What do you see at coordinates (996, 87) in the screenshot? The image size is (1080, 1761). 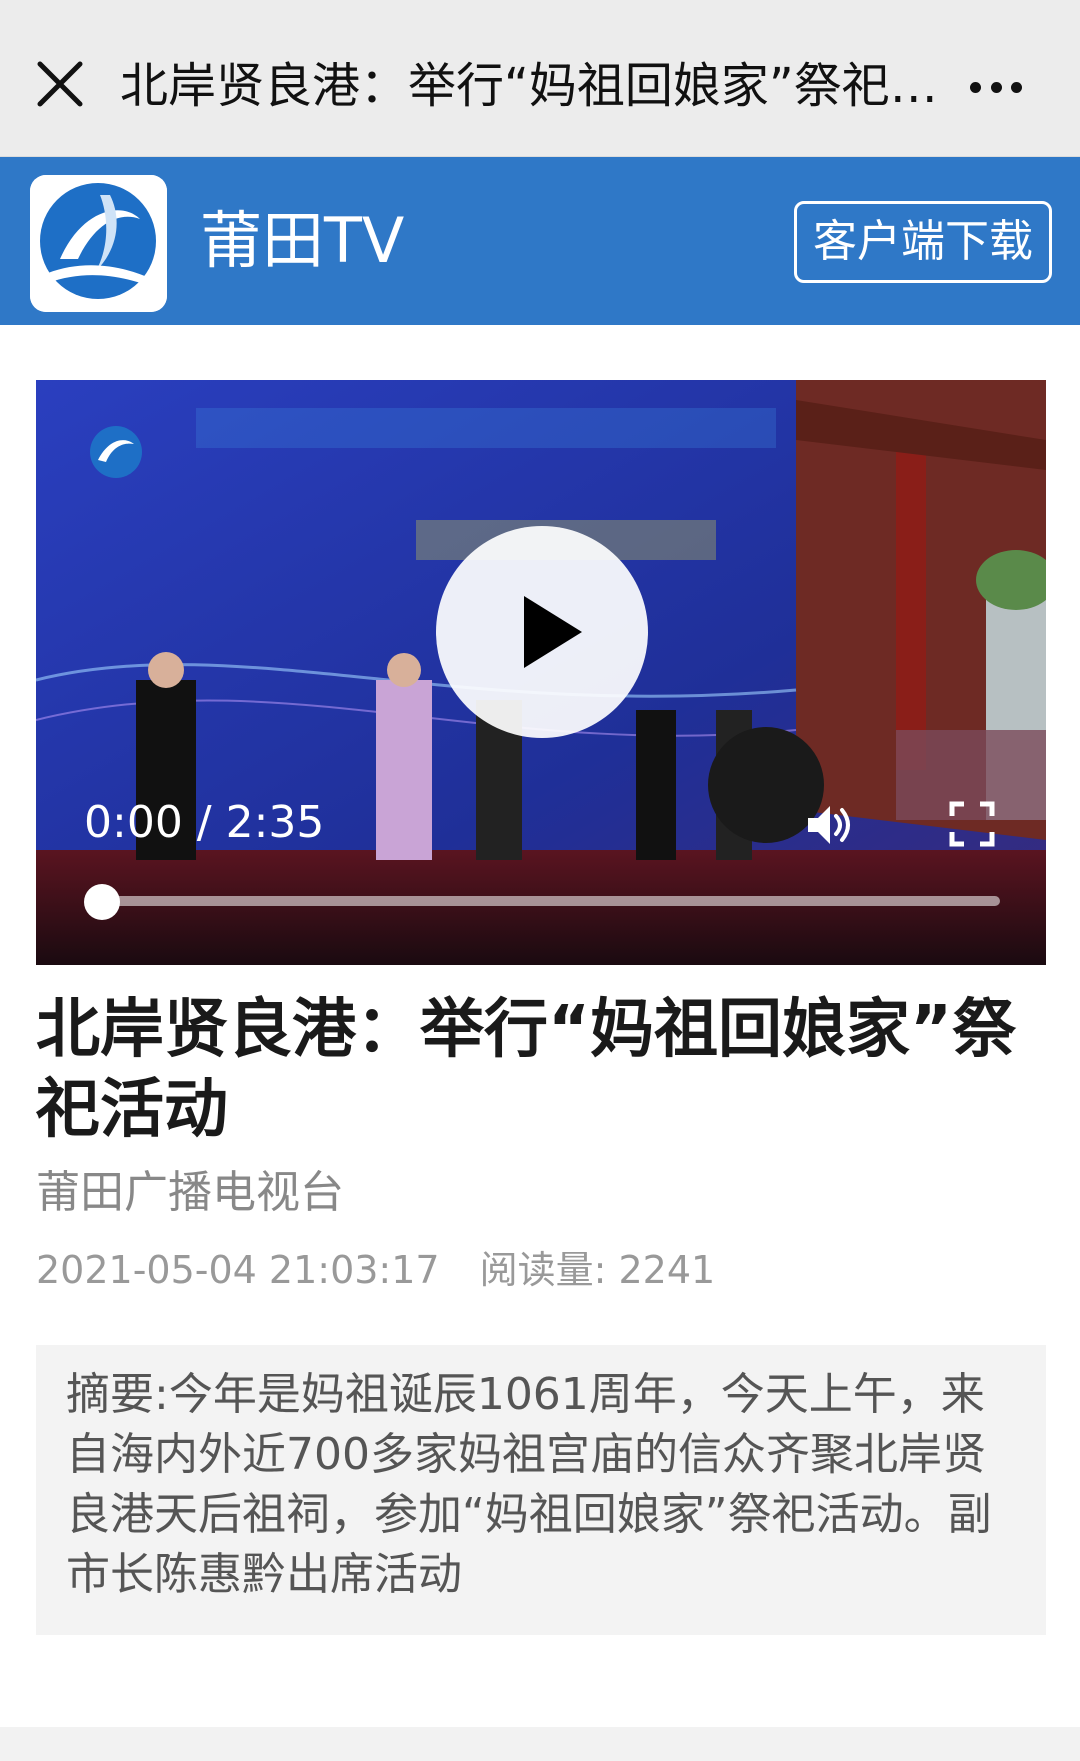 I see `more-icon` at bounding box center [996, 87].